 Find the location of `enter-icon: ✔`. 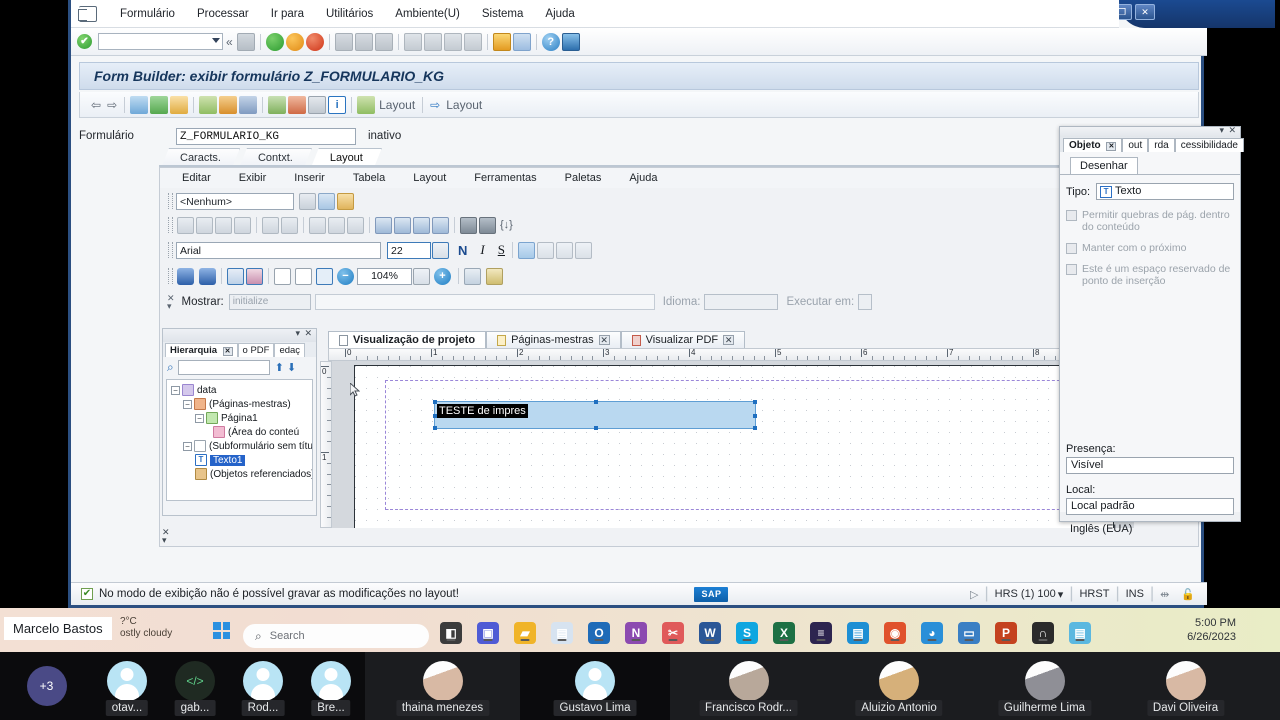

enter-icon: ✔ is located at coordinates (84, 41).